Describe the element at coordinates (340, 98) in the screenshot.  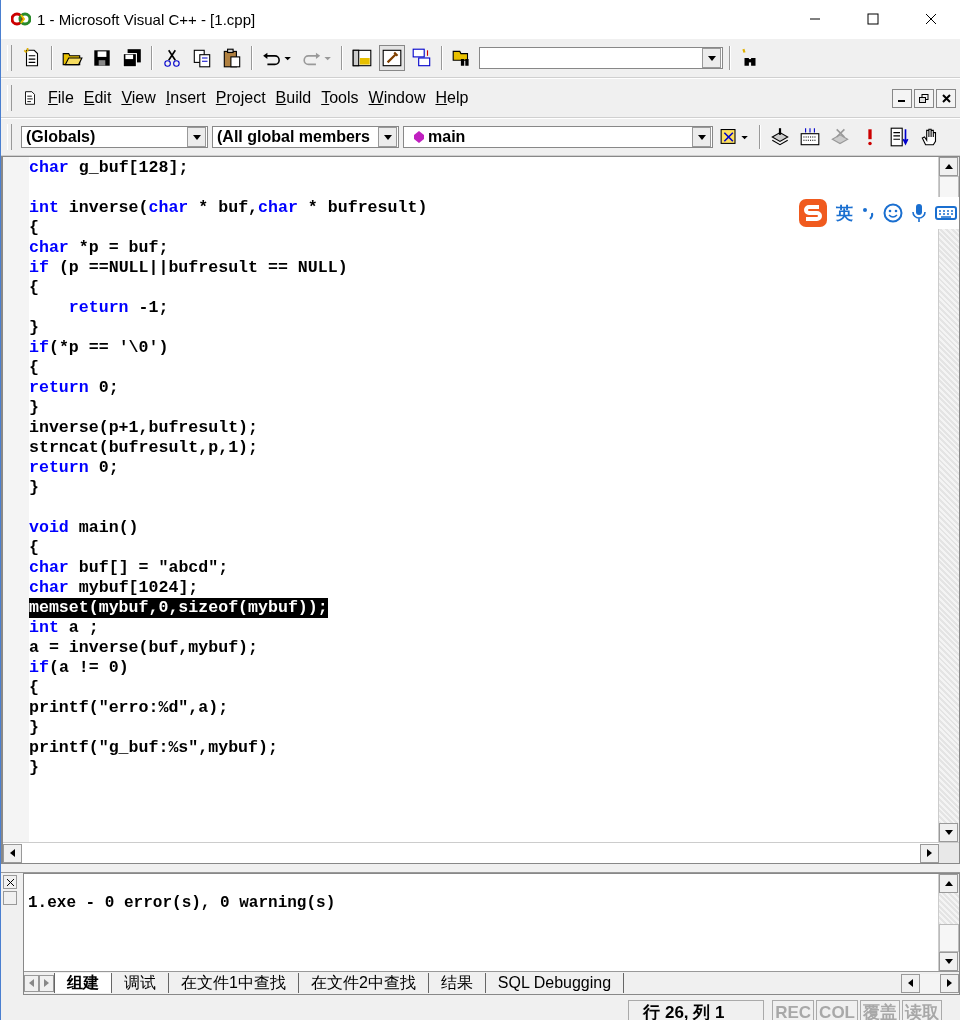
I see `menu-item: Tools` at that location.